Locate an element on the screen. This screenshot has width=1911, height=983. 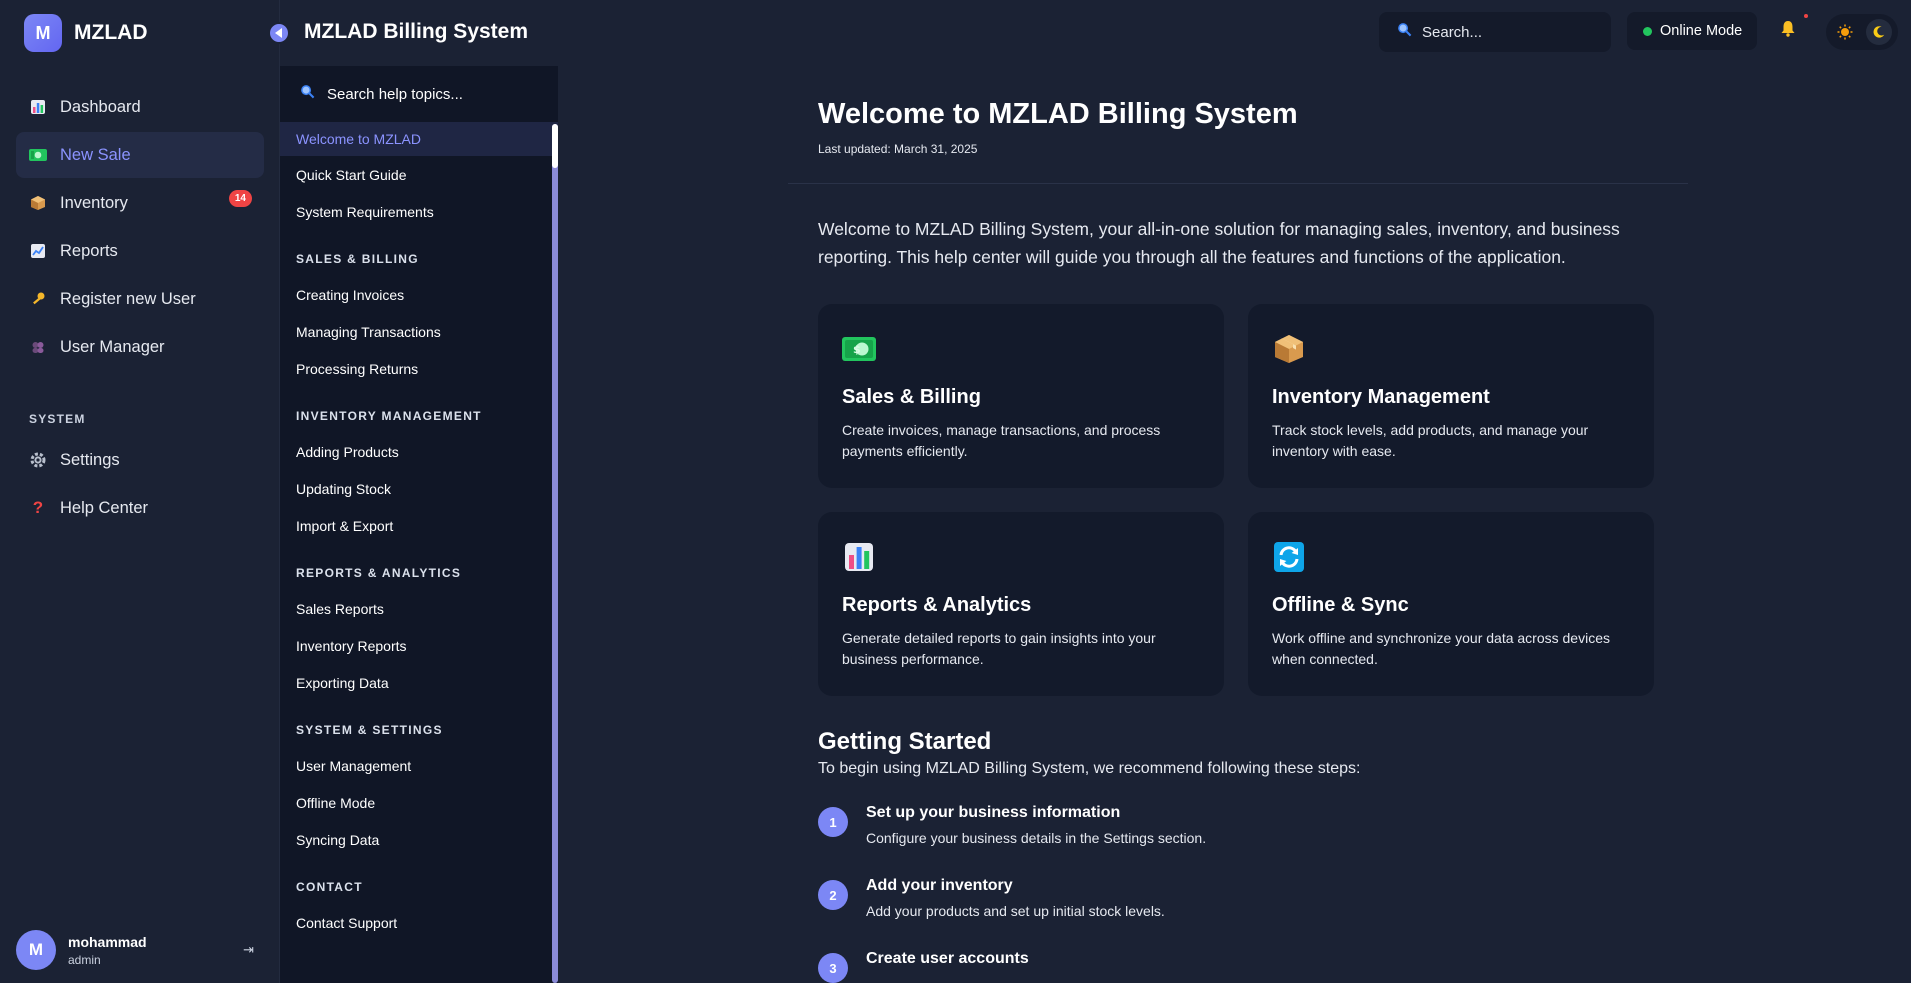
getting-started-title: Getting Started is located at coordinates (905, 741).